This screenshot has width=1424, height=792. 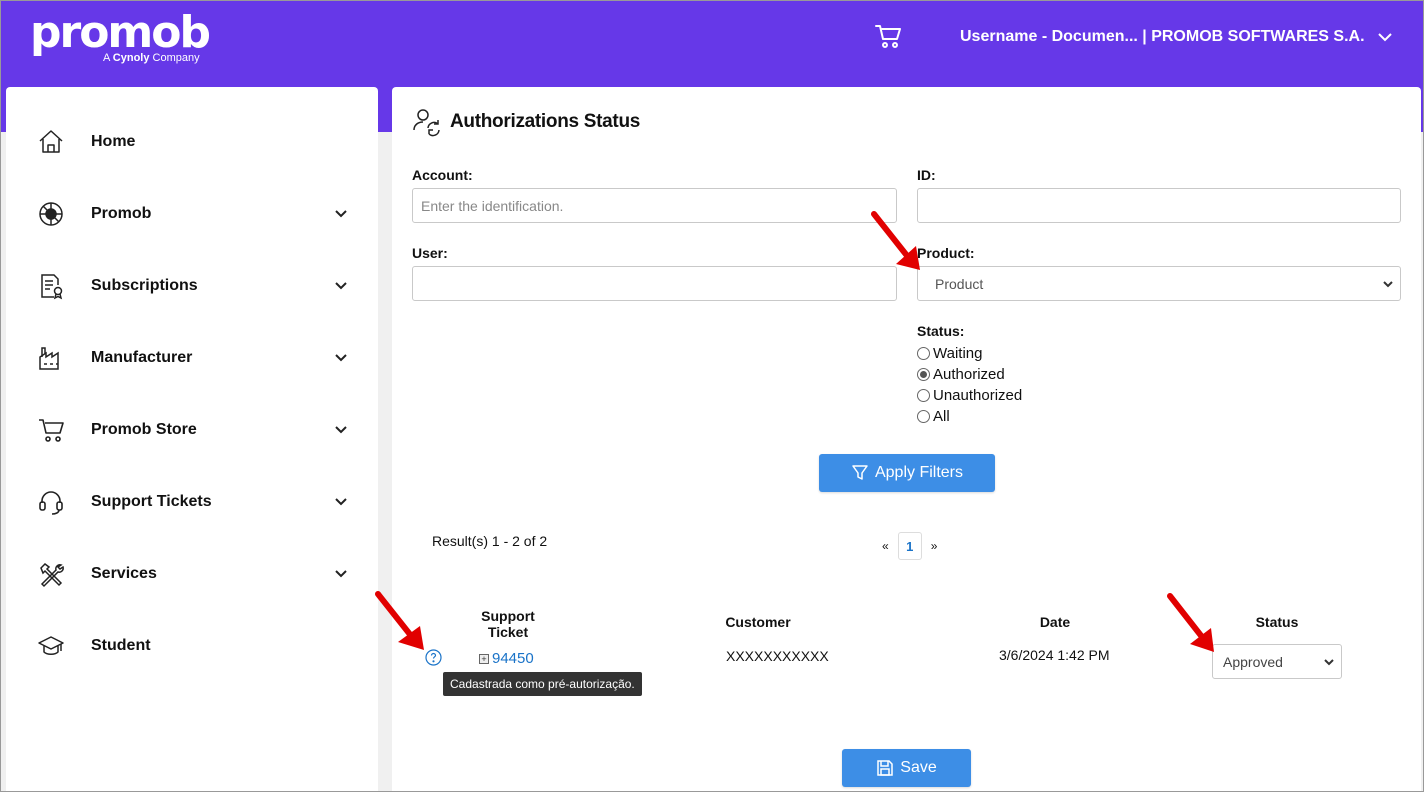 What do you see at coordinates (151, 501) in the screenshot?
I see `sidebar-item-label: Support Tickets` at bounding box center [151, 501].